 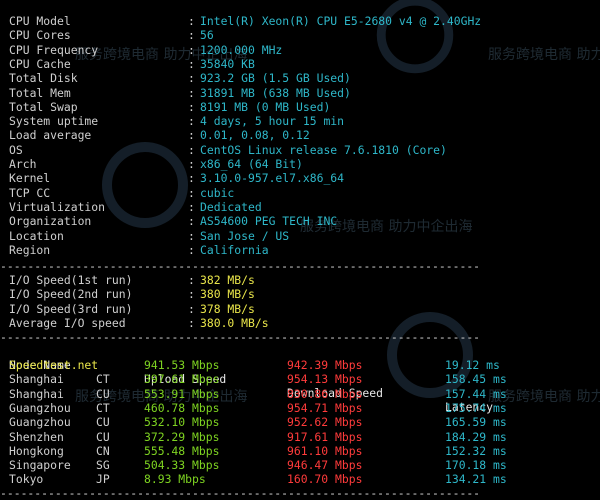 I want to click on info-label: CPU Cache, so click(x=40, y=63).